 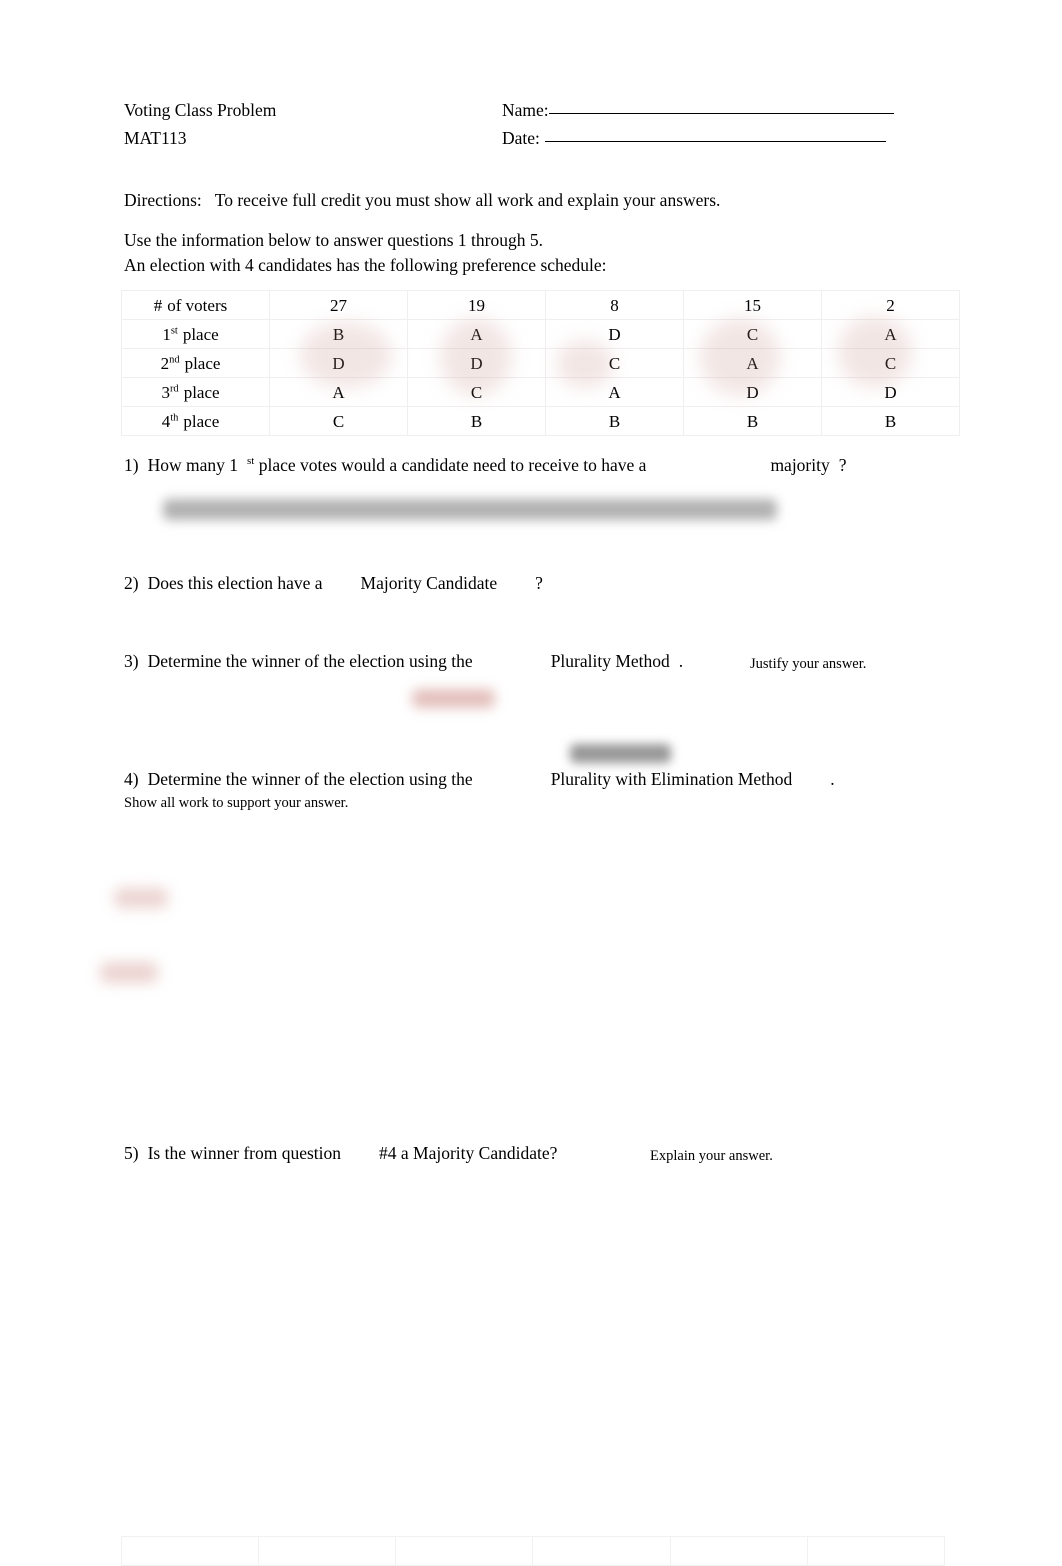 I want to click on question-3-note-text: Justify your answer., so click(x=808, y=664).